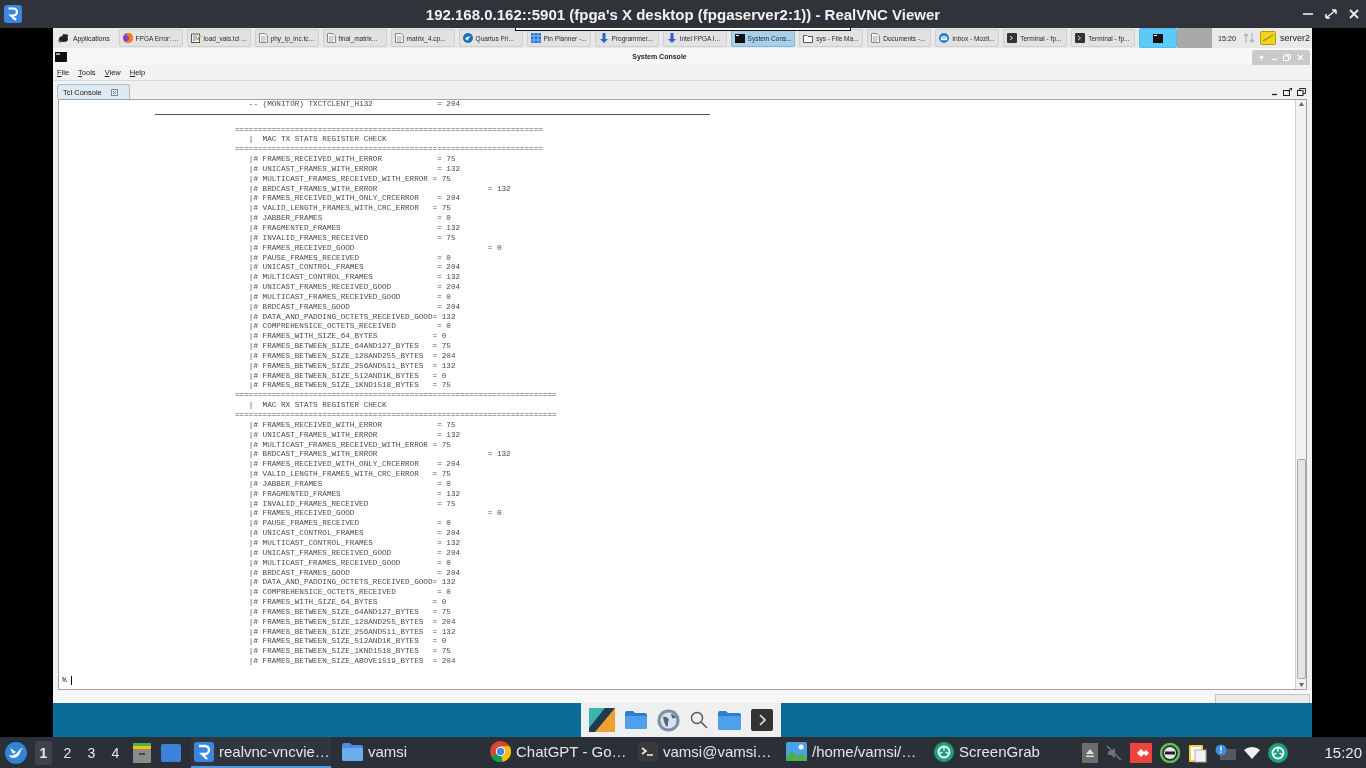 Image resolution: width=1366 pixels, height=768 pixels. Describe the element at coordinates (698, 720) in the screenshot. I see `search-icon` at that location.